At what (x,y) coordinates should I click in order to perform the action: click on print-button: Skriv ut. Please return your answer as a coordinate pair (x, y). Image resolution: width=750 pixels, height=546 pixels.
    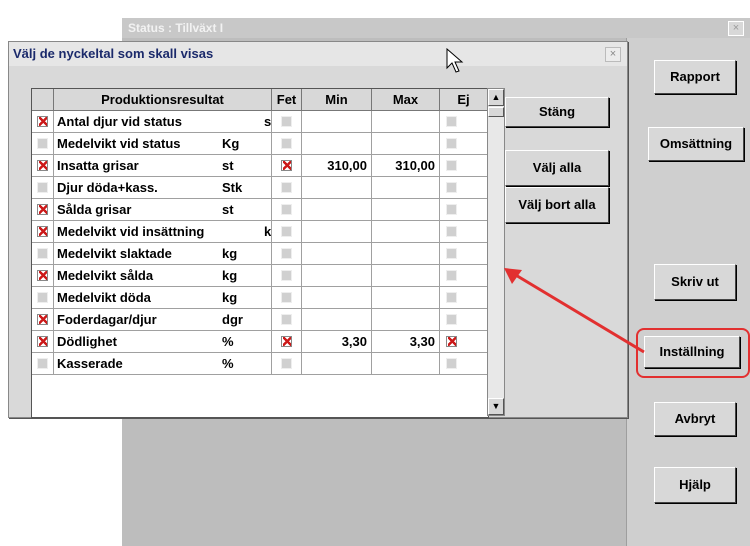
    Looking at the image, I should click on (695, 282).